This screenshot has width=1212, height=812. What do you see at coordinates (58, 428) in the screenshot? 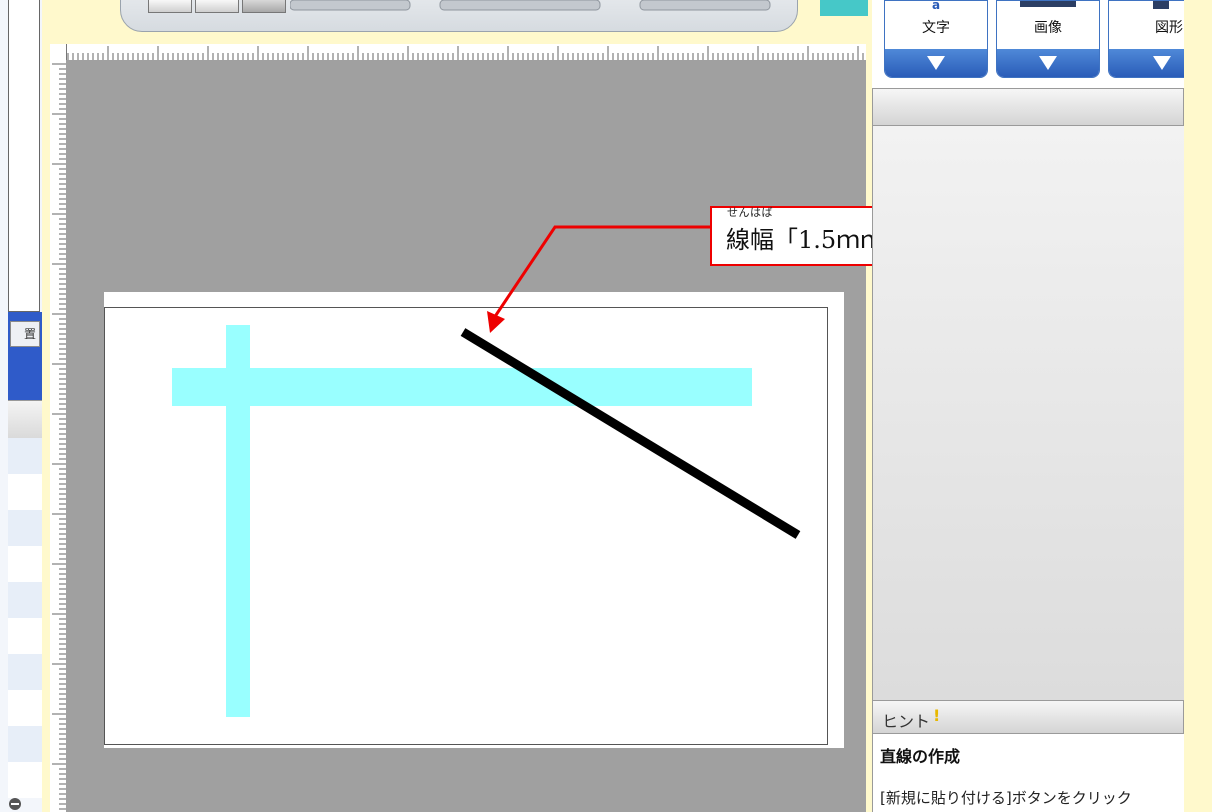
I see `vertical-ruler` at bounding box center [58, 428].